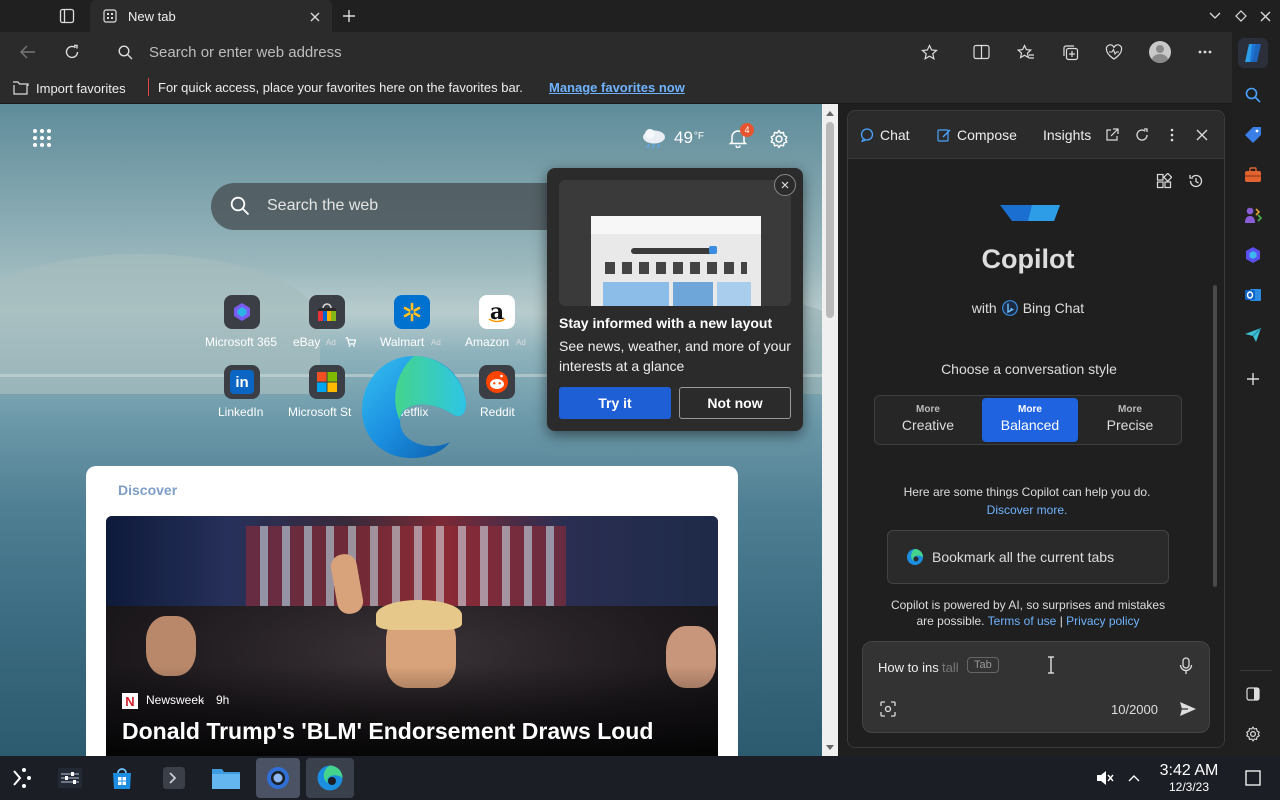 The width and height of the screenshot is (1280, 800). What do you see at coordinates (22, 778) in the screenshot?
I see `app-launcher-icon` at bounding box center [22, 778].